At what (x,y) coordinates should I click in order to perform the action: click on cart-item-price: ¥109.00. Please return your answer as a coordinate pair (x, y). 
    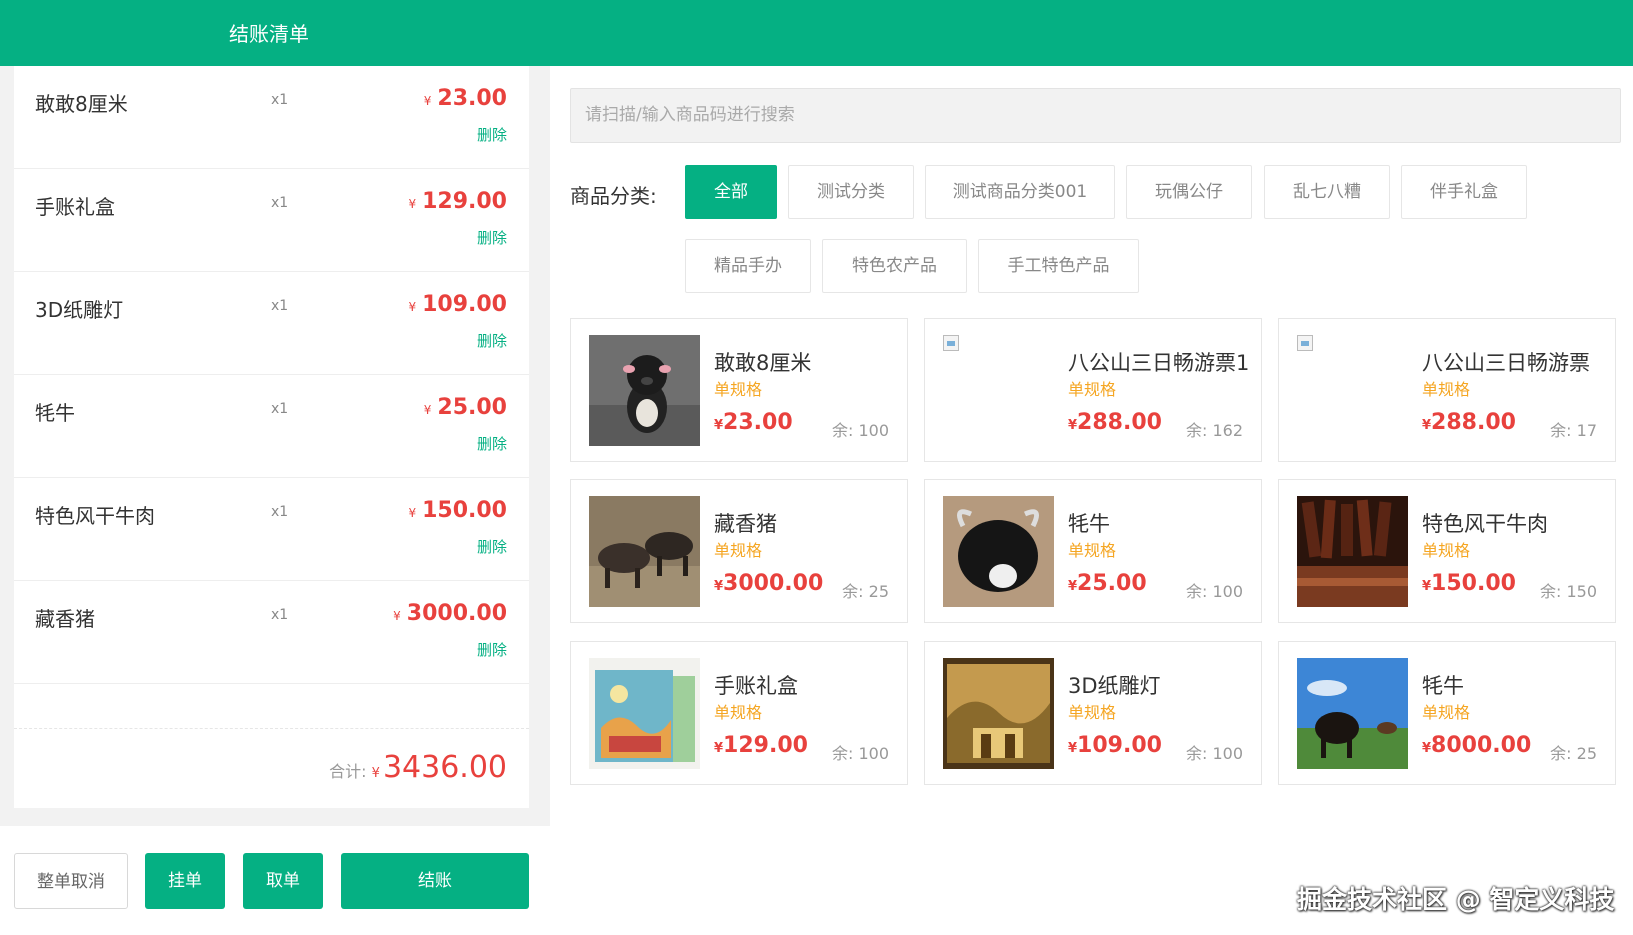
    Looking at the image, I should click on (457, 304).